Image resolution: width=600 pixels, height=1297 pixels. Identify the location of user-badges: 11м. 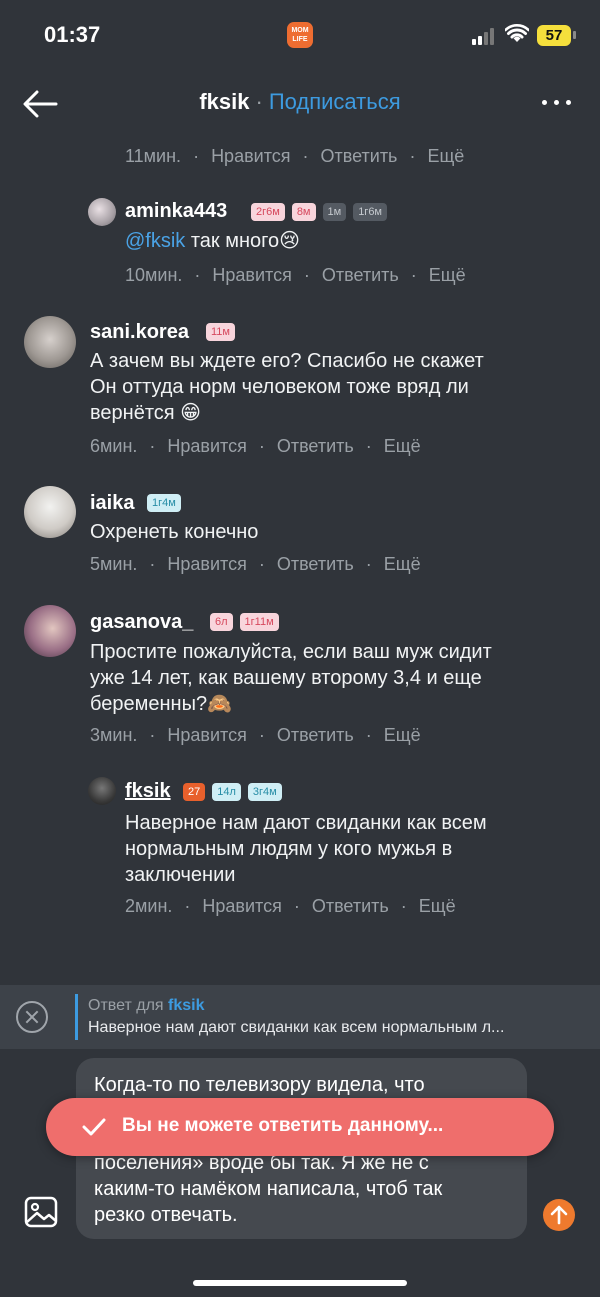
(220, 332).